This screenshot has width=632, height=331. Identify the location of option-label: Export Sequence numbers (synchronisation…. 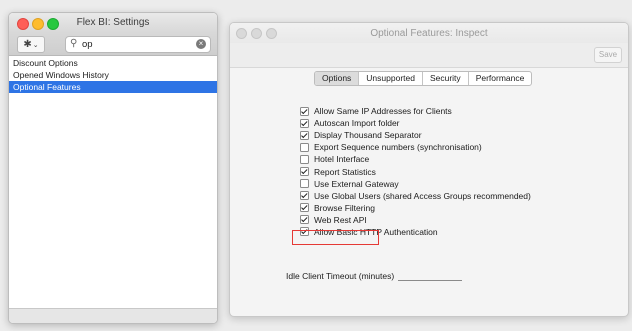
(398, 147).